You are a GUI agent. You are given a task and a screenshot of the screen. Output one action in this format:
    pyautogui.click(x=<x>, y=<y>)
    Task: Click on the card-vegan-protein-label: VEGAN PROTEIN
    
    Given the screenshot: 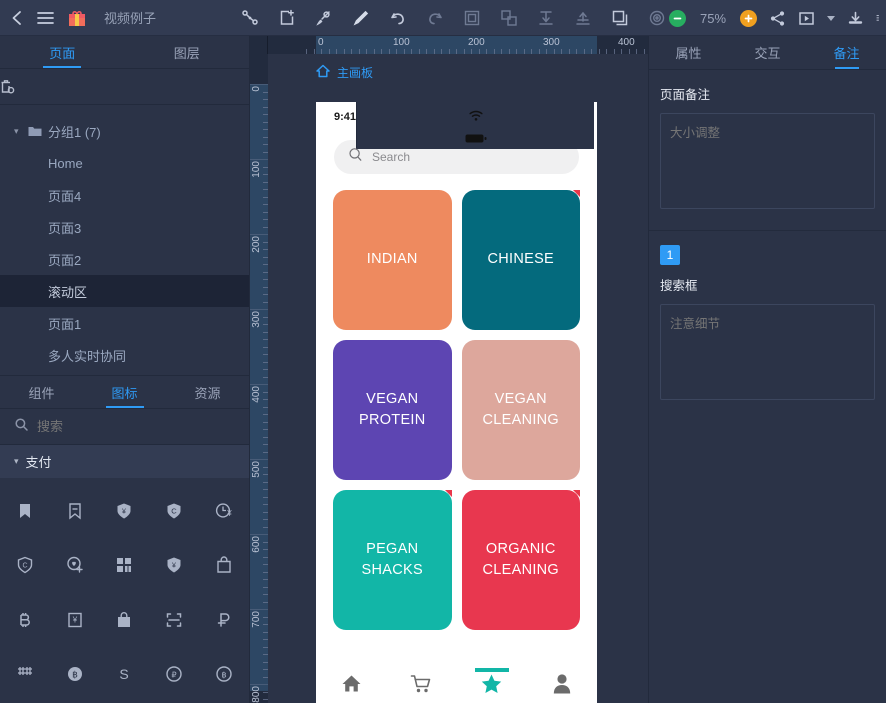 What is the action you would take?
    pyautogui.click(x=392, y=409)
    